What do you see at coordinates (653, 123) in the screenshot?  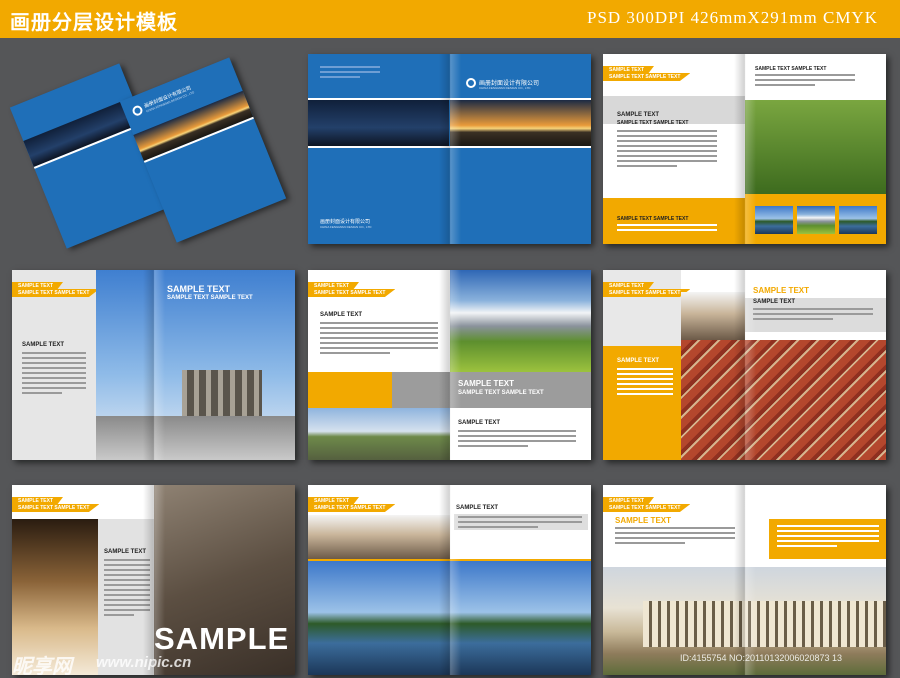 I see `section-subheading: SAMPLE TEXT SAMPLE TEXT` at bounding box center [653, 123].